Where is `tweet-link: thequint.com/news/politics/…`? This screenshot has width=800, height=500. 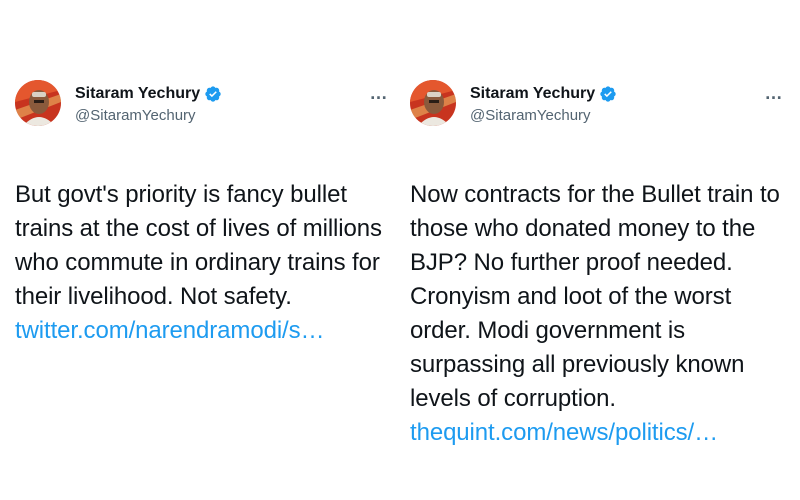 tweet-link: thequint.com/news/politics/… is located at coordinates (597, 433).